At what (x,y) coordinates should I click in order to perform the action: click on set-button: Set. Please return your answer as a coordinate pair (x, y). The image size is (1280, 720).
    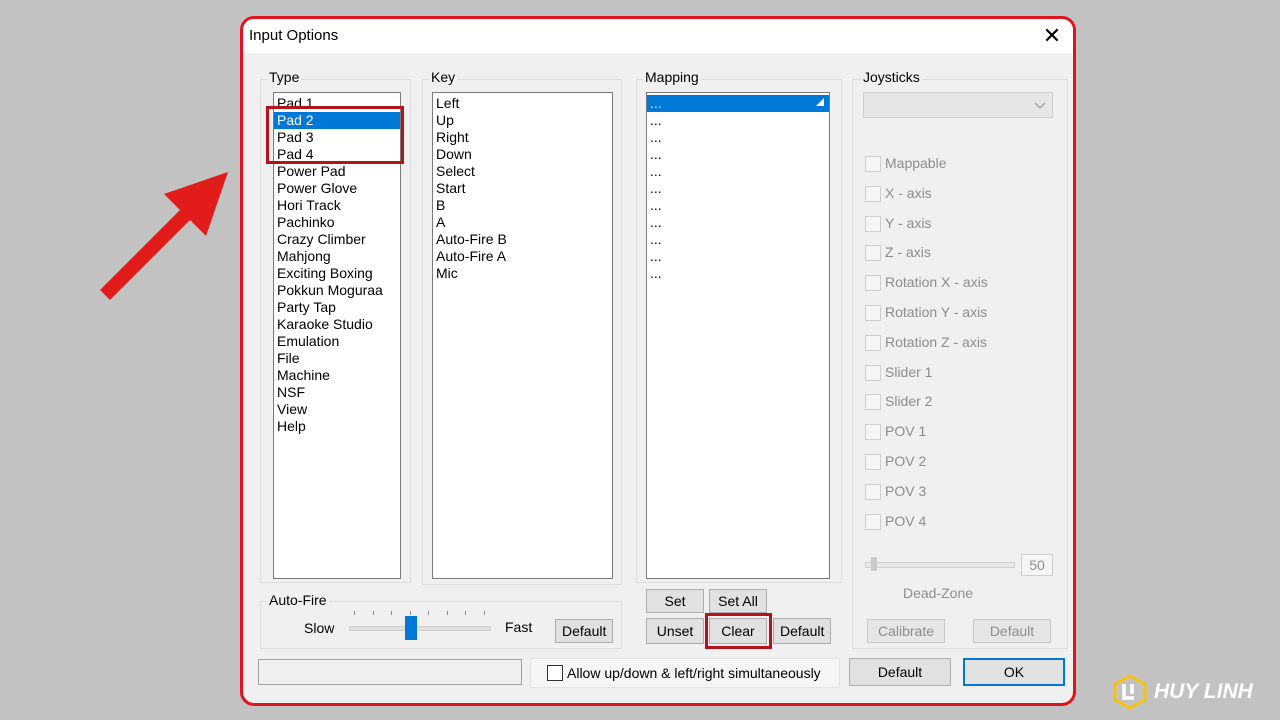
    Looking at the image, I should click on (675, 601).